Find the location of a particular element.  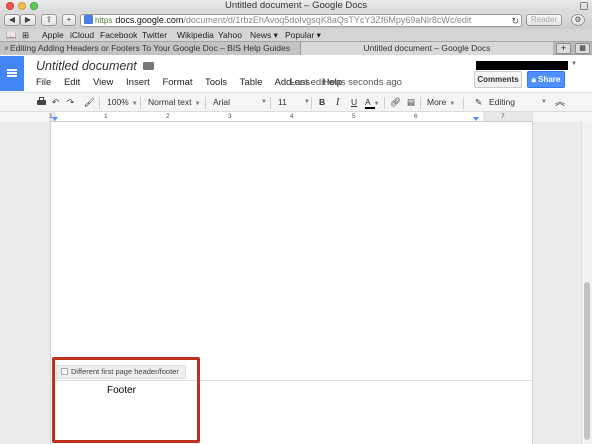

new-tab-icon: + is located at coordinates (563, 48).